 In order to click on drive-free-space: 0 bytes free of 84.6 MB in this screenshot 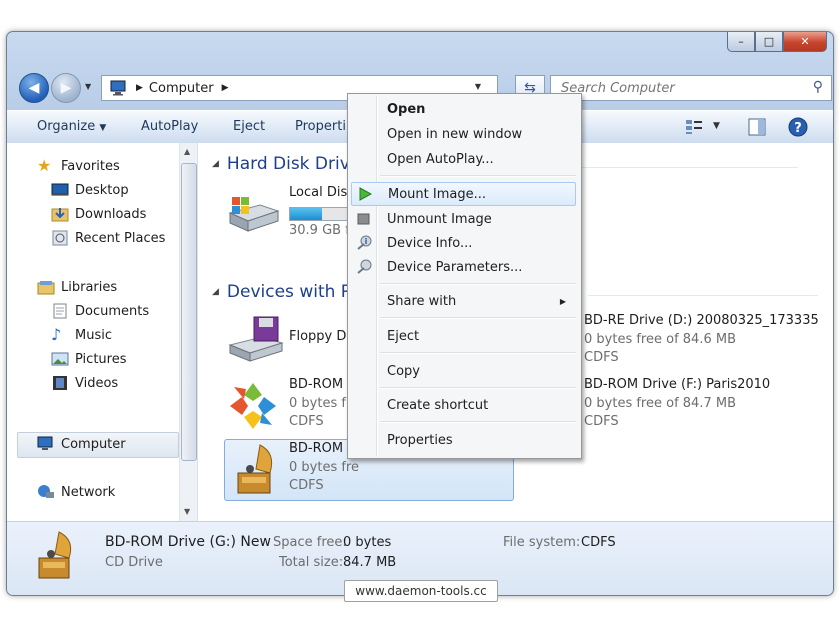, I will do `click(660, 339)`.